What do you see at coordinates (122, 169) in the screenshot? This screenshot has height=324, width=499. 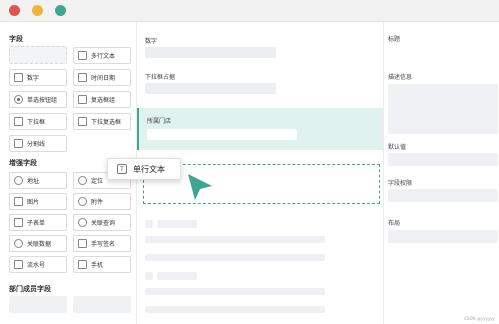 I see `text-field-icon: T` at bounding box center [122, 169].